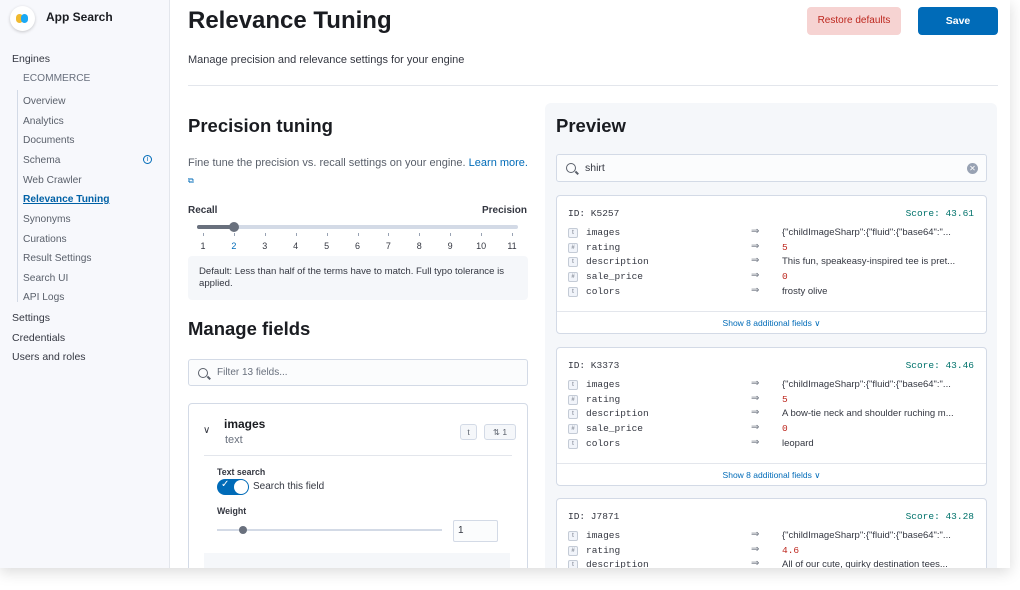  Describe the element at coordinates (203, 373) in the screenshot. I see `search-icon` at that location.